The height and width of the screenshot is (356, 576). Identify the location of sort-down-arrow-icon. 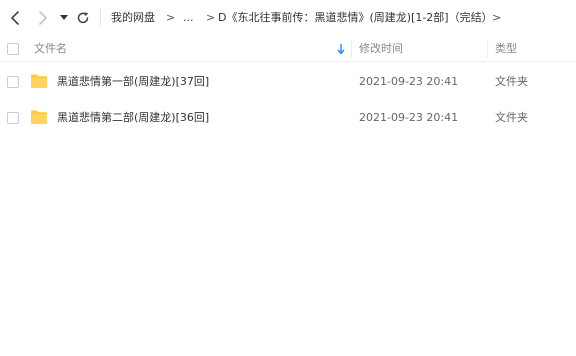
(341, 49).